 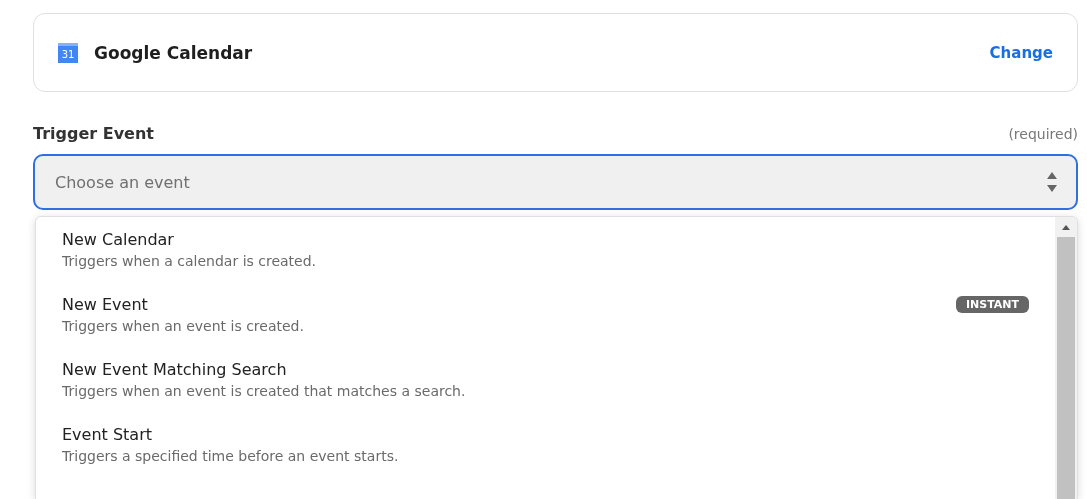 What do you see at coordinates (1021, 52) in the screenshot?
I see `change-link: Change` at bounding box center [1021, 52].